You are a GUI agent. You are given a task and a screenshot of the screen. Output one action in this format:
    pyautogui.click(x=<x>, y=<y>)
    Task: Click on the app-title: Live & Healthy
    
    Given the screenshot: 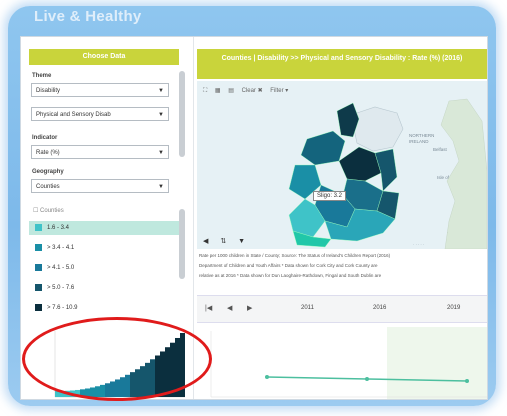 What is the action you would take?
    pyautogui.click(x=88, y=16)
    